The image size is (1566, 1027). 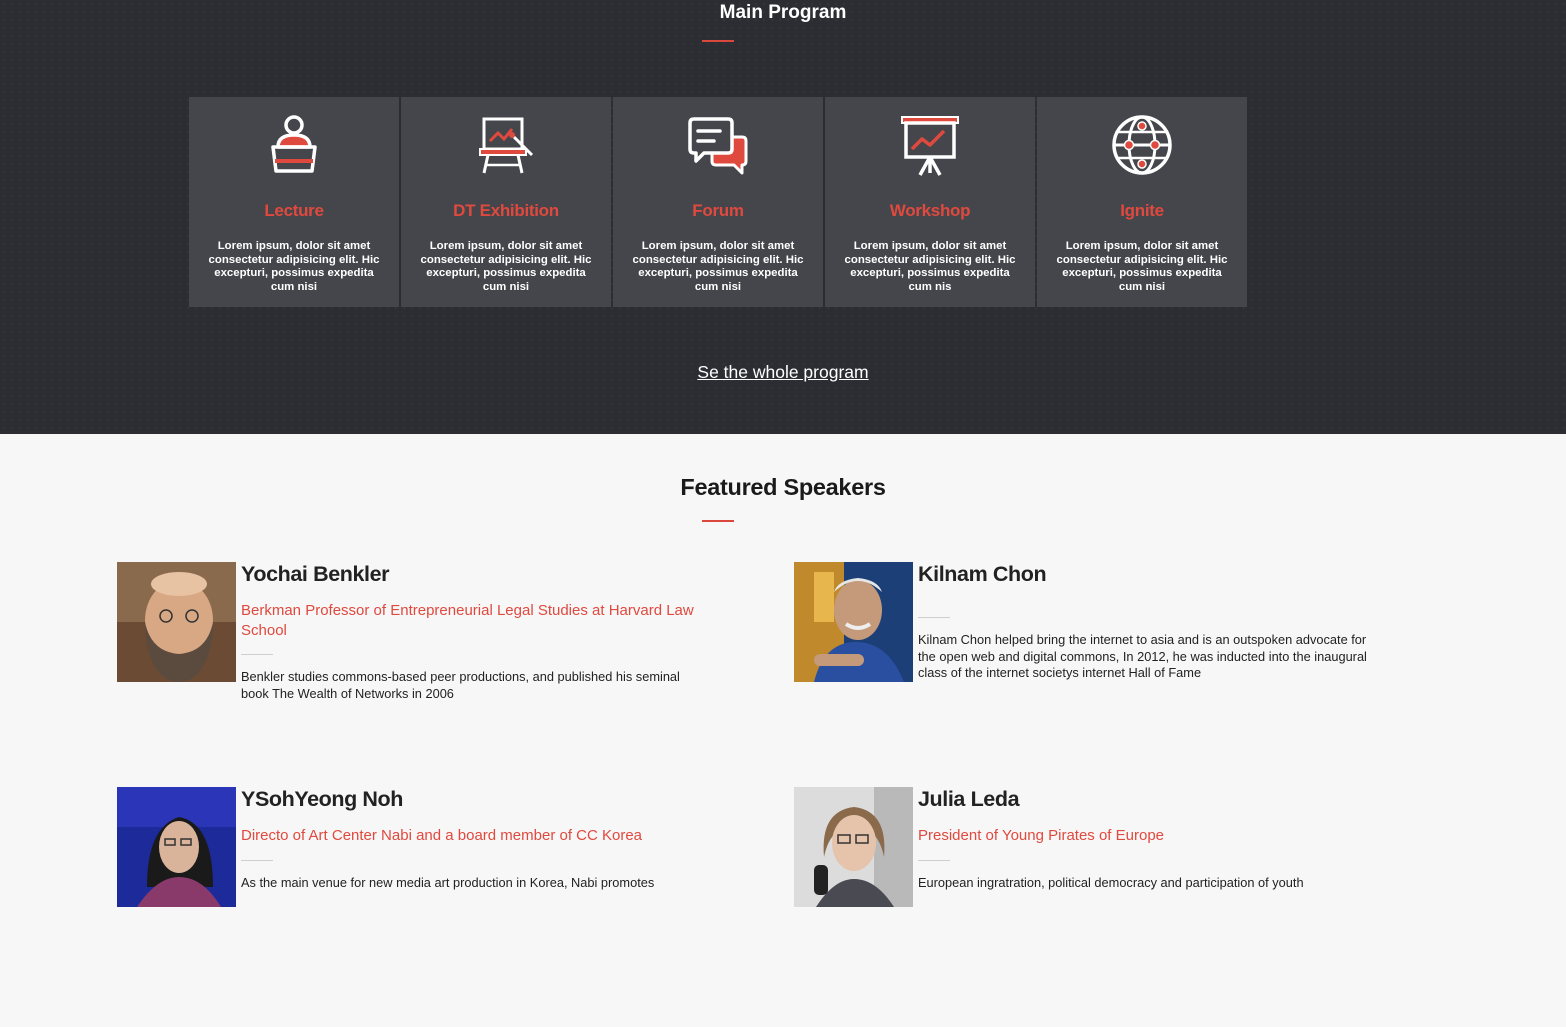 I want to click on speaker-name: Julia Leda, so click(x=969, y=799).